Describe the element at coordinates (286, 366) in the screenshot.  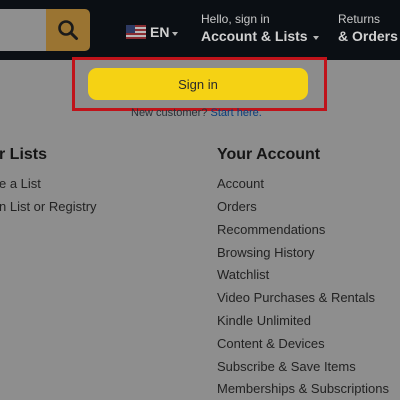
I see `account-item: Subscribe & Save Items` at that location.